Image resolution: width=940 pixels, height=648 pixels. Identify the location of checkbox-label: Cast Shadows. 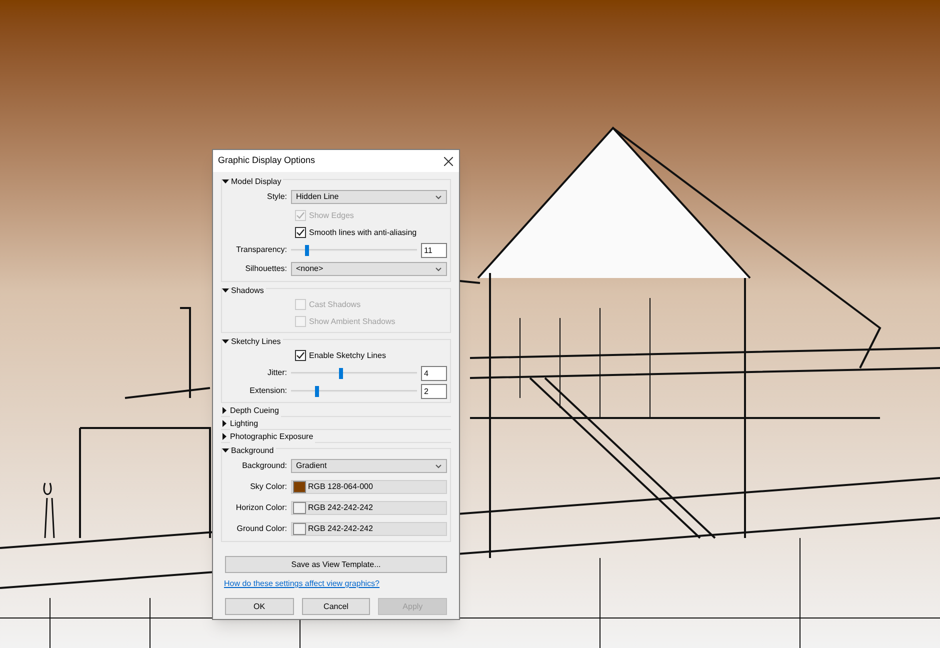
(335, 304).